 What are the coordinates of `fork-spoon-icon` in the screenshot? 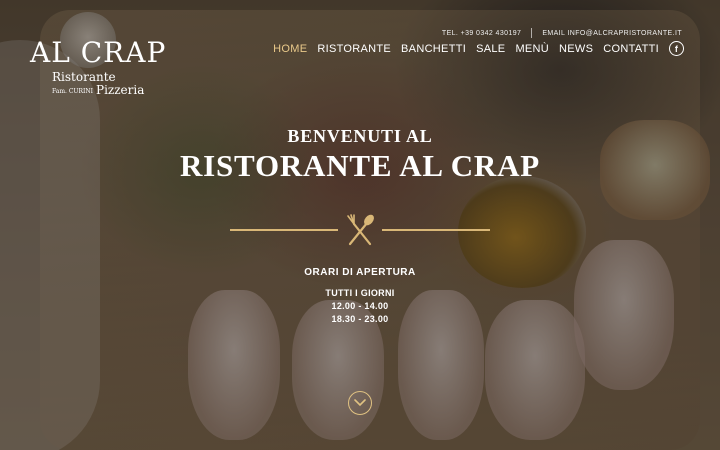 It's located at (360, 230).